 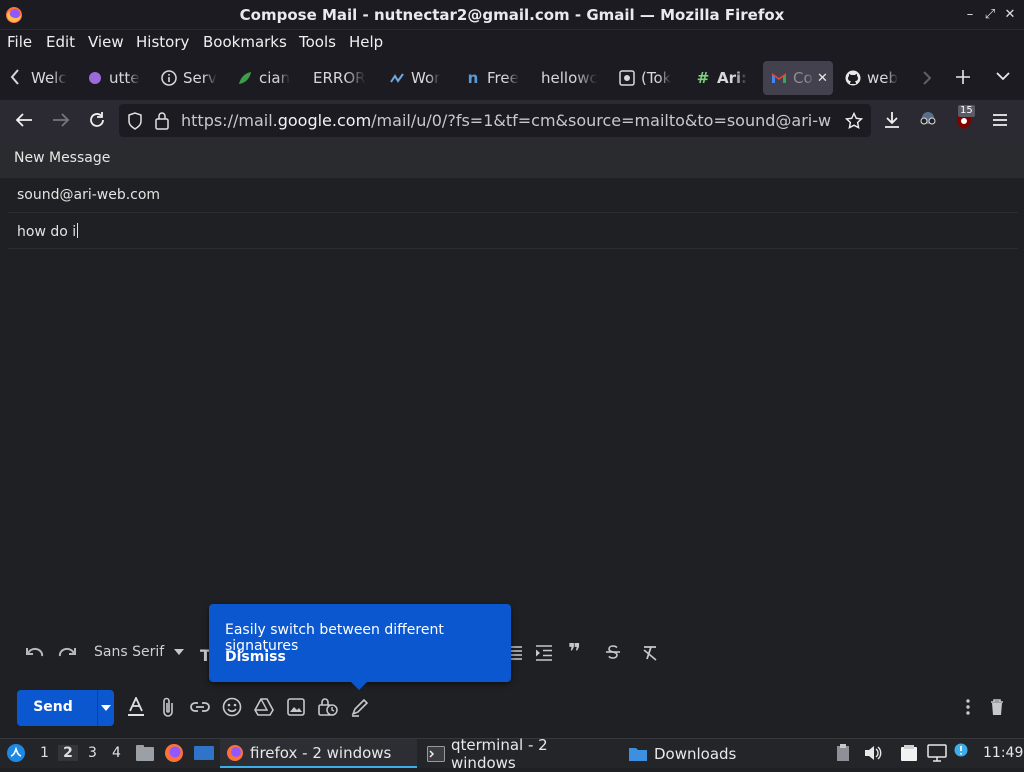 I want to click on new-tab-icon, so click(x=963, y=77).